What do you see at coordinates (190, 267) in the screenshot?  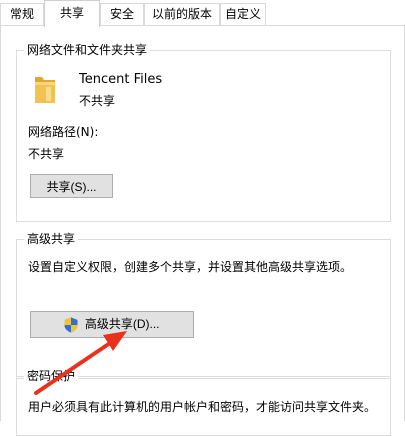 I see `advanced-sharing-description: 设置自定义权限，创建多个共享，并设置其他高级共享选项。` at bounding box center [190, 267].